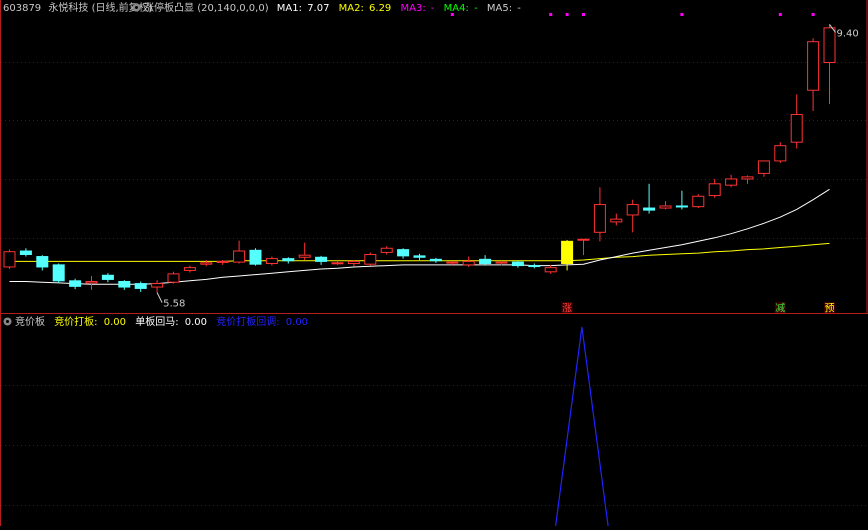 The image size is (868, 530). I want to click on single-board-return-value: 0.00, so click(196, 322).